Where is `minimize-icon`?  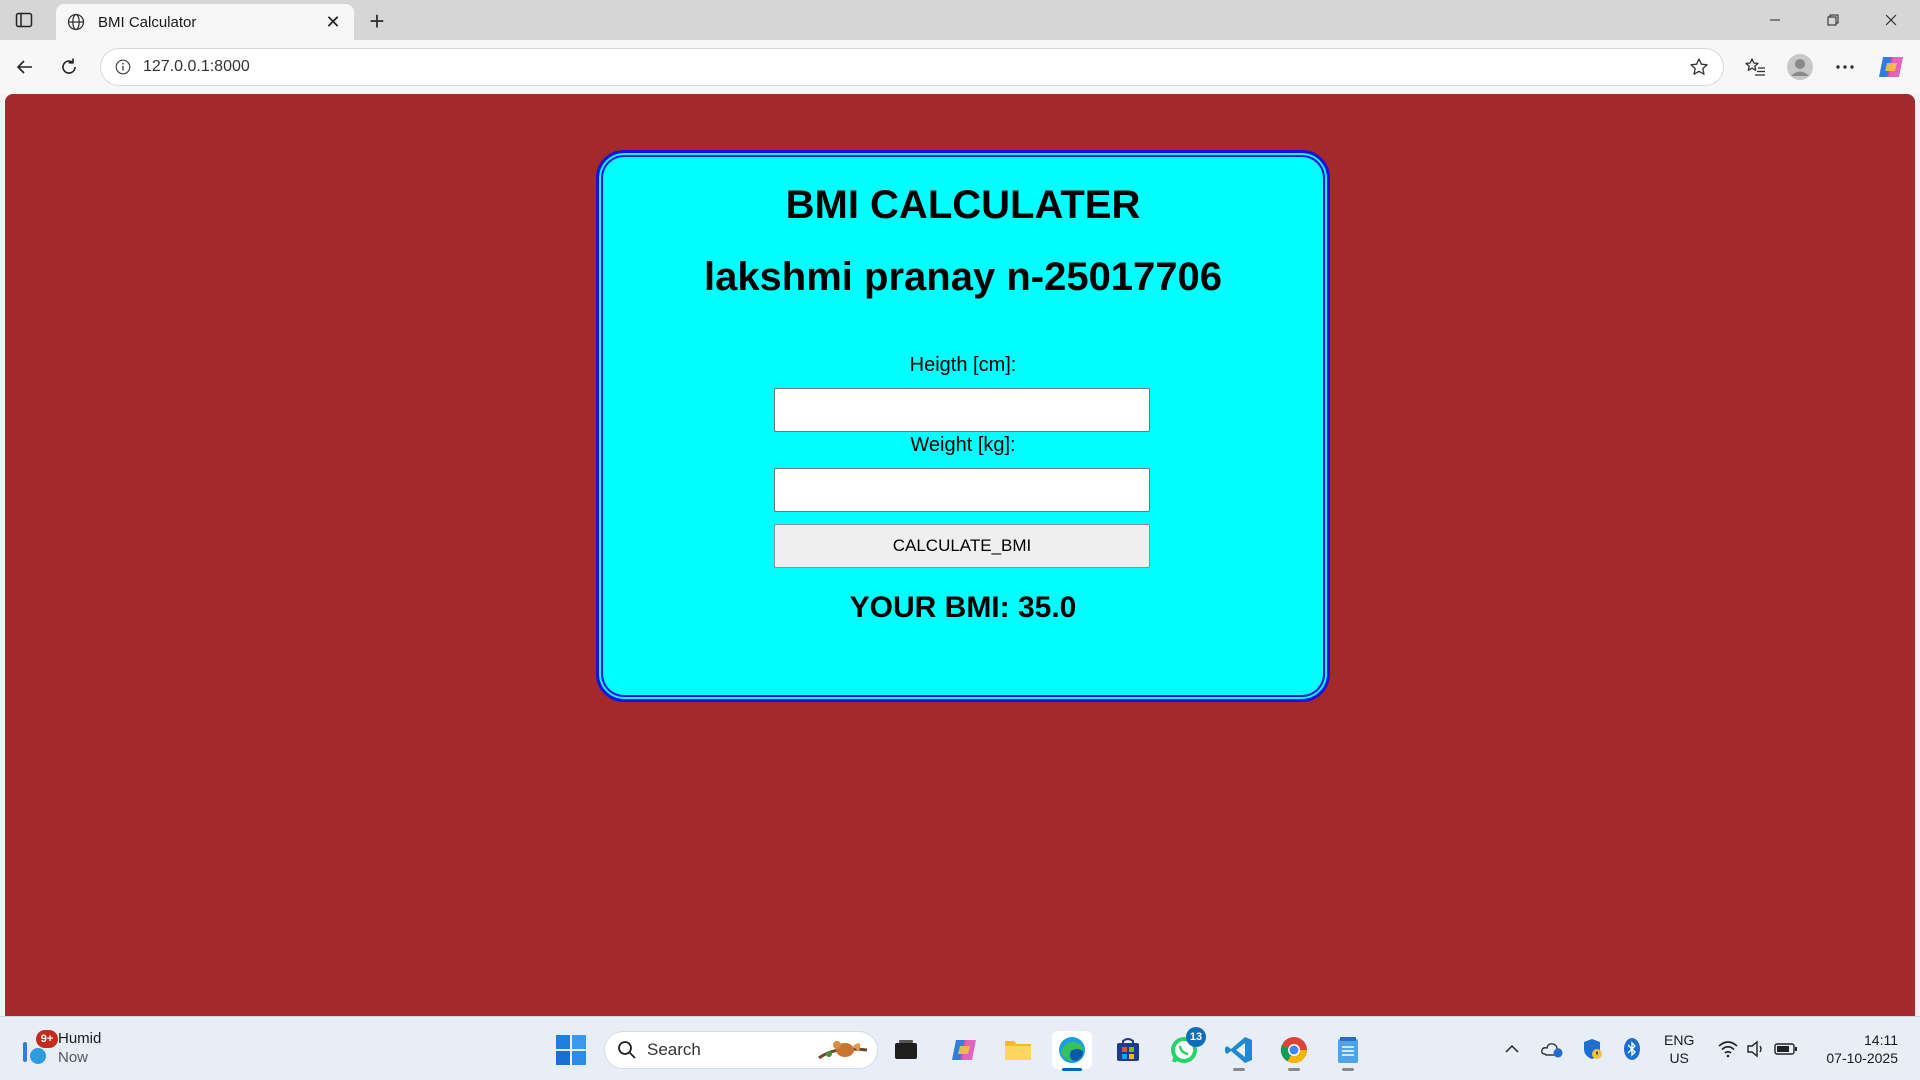 minimize-icon is located at coordinates (1775, 20).